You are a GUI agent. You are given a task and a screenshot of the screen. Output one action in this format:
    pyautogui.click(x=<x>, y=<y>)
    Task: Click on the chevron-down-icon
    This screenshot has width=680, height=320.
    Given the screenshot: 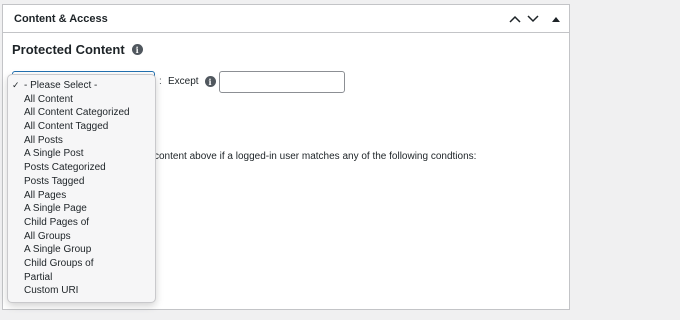 What is the action you would take?
    pyautogui.click(x=533, y=19)
    